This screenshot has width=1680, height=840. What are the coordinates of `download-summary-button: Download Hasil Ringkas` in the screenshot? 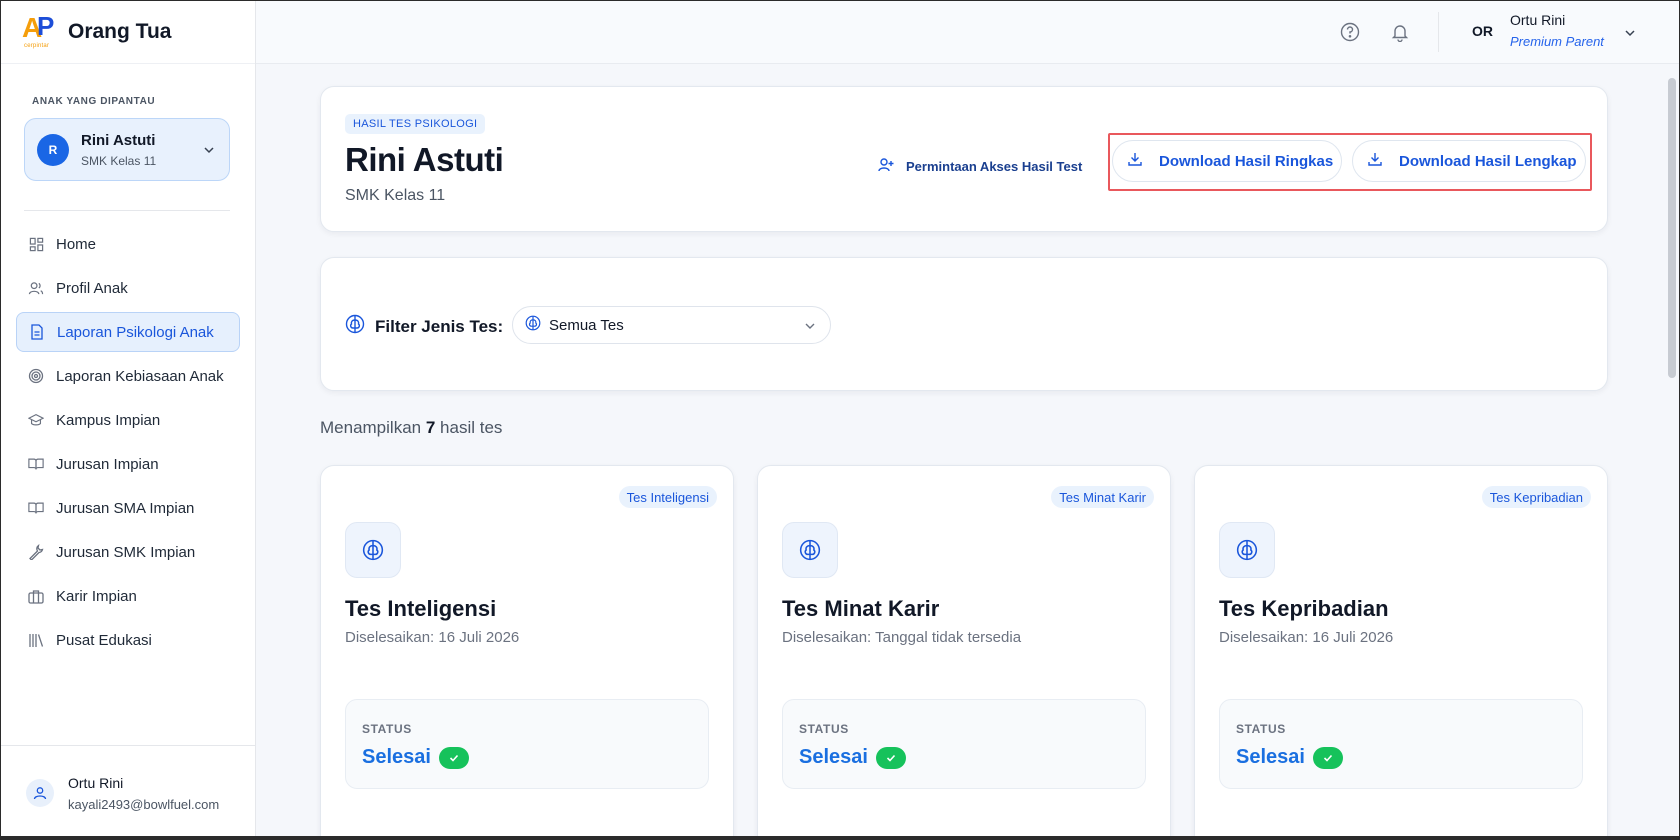 It's located at (1227, 161).